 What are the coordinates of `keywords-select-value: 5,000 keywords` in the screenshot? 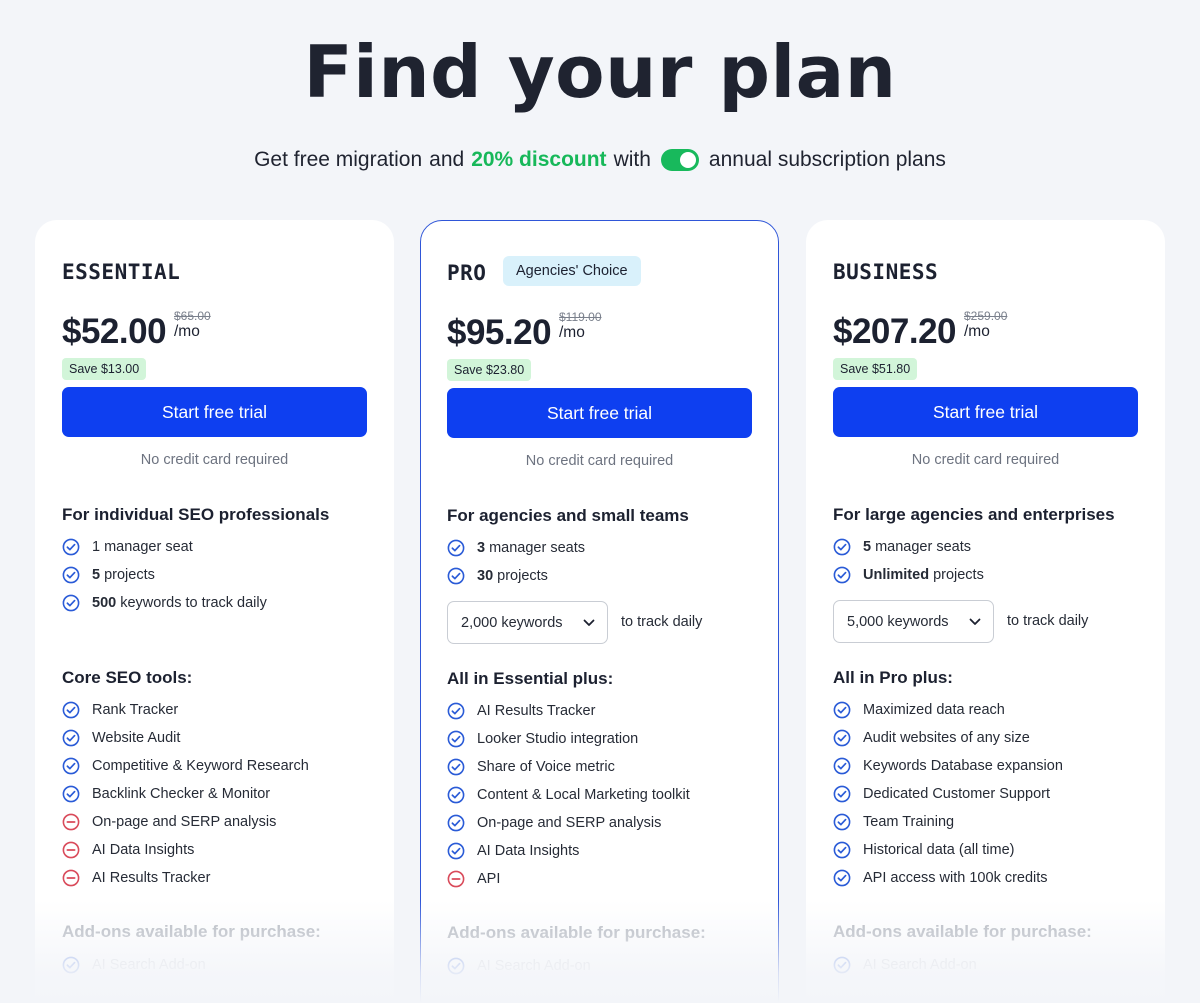 It's located at (898, 621).